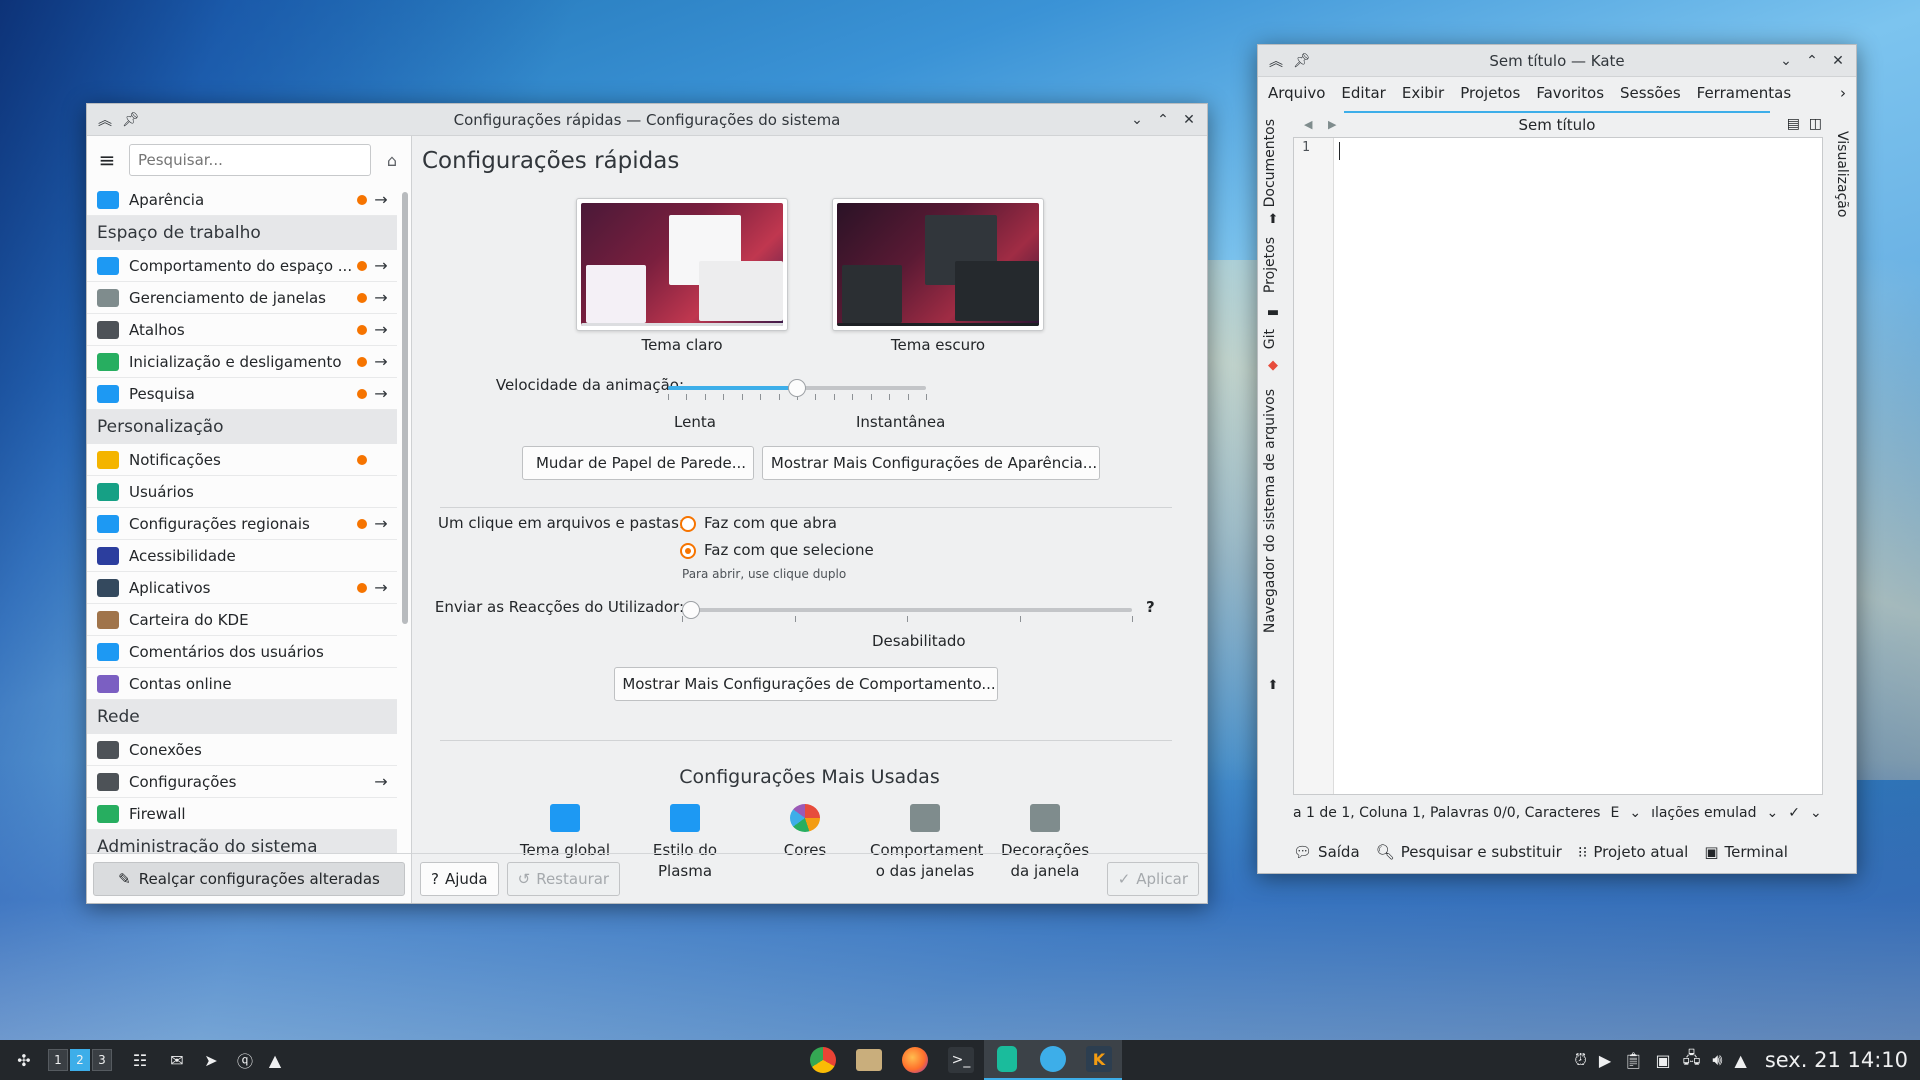 The image size is (1920, 1080). Describe the element at coordinates (1580, 1060) in the screenshot. I see `alarm-clock-icon: ⏰︎` at that location.